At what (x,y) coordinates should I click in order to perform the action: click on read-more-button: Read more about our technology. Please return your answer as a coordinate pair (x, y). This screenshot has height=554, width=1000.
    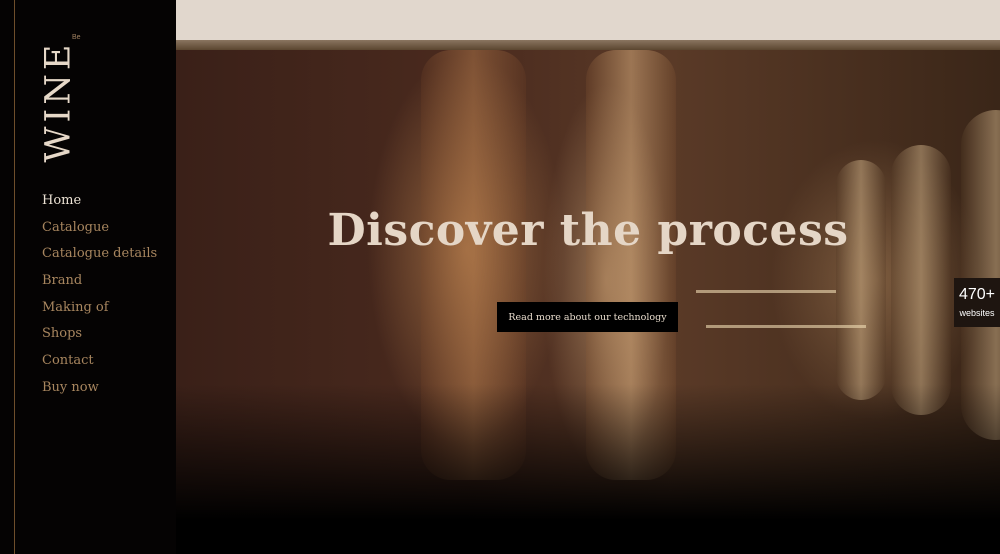
    Looking at the image, I should click on (587, 317).